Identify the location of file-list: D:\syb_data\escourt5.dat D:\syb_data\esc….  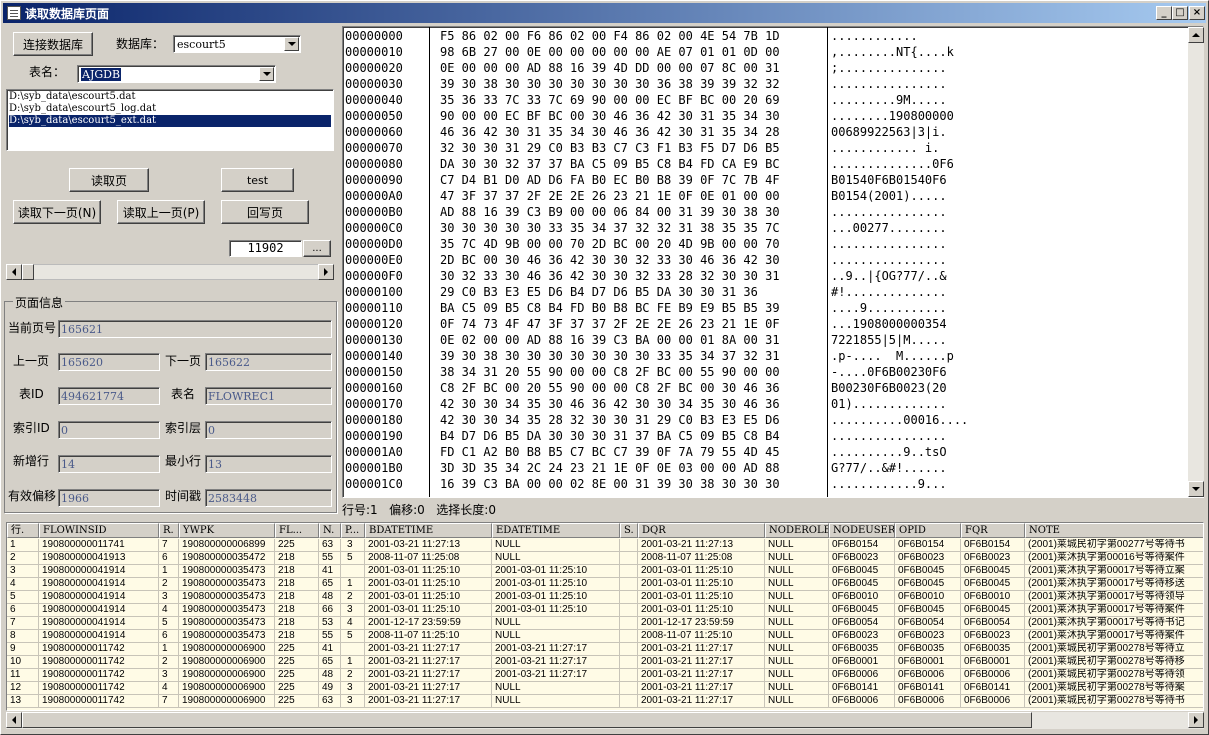
(170, 120).